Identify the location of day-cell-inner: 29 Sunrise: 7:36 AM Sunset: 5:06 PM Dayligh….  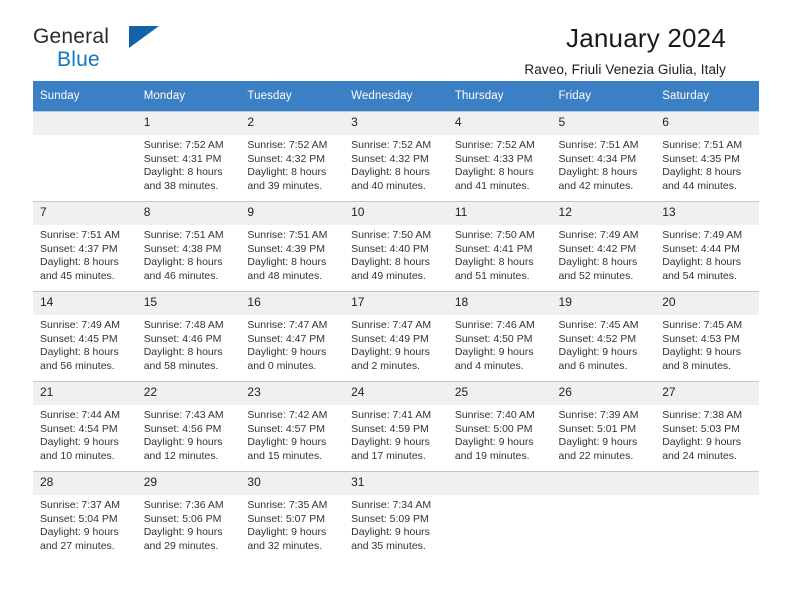
(188, 518).